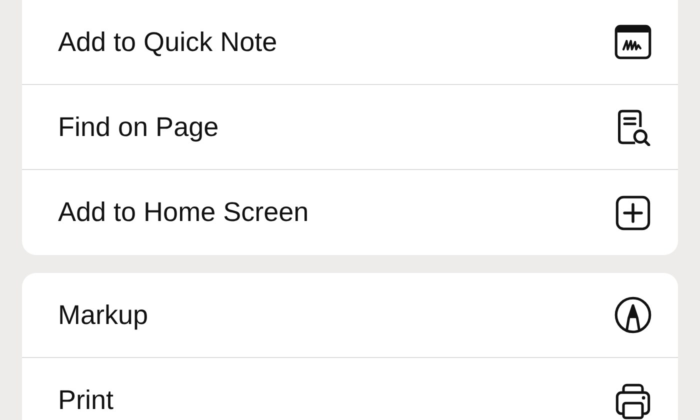 The image size is (700, 420). Describe the element at coordinates (633, 42) in the screenshot. I see `quick-note-icon` at that location.